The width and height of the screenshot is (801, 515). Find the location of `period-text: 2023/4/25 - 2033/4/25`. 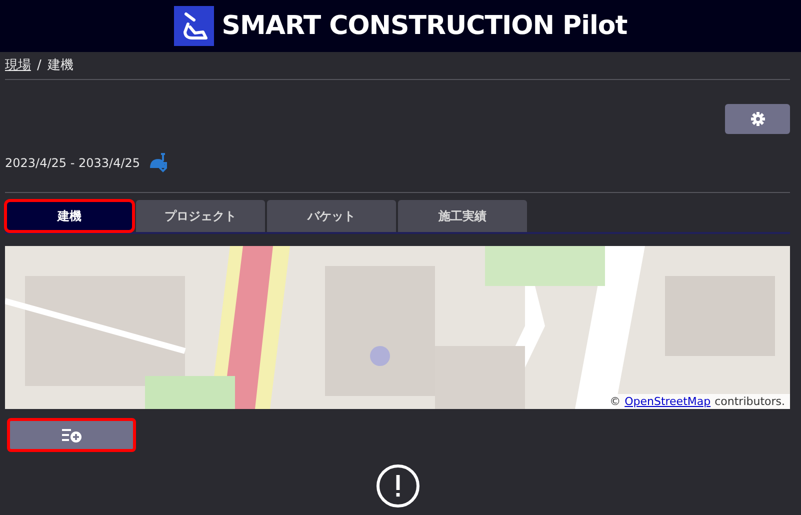

period-text: 2023/4/25 - 2033/4/25 is located at coordinates (72, 163).